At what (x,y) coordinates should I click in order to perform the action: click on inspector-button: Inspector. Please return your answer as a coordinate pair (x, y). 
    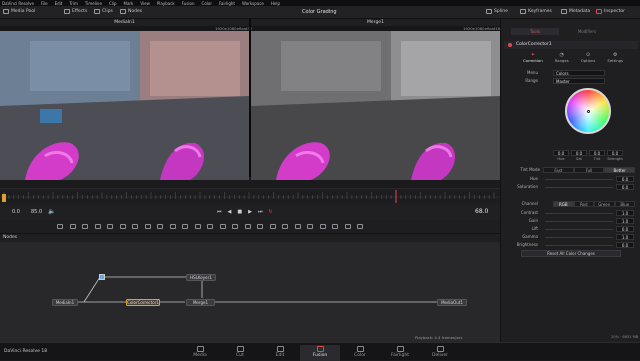
    Looking at the image, I should click on (610, 11).